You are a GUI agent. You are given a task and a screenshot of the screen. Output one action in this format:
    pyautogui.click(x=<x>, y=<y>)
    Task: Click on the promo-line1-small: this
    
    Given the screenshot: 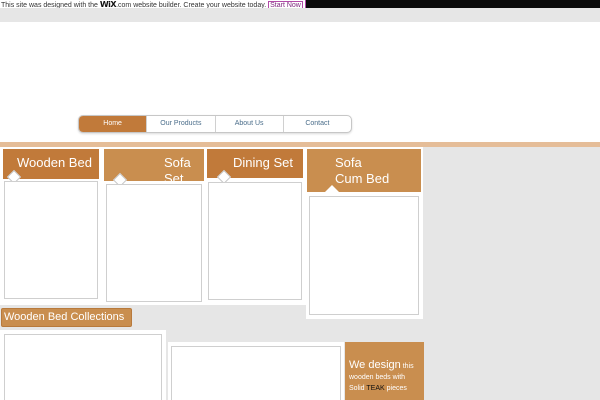 What is the action you would take?
    pyautogui.click(x=408, y=366)
    